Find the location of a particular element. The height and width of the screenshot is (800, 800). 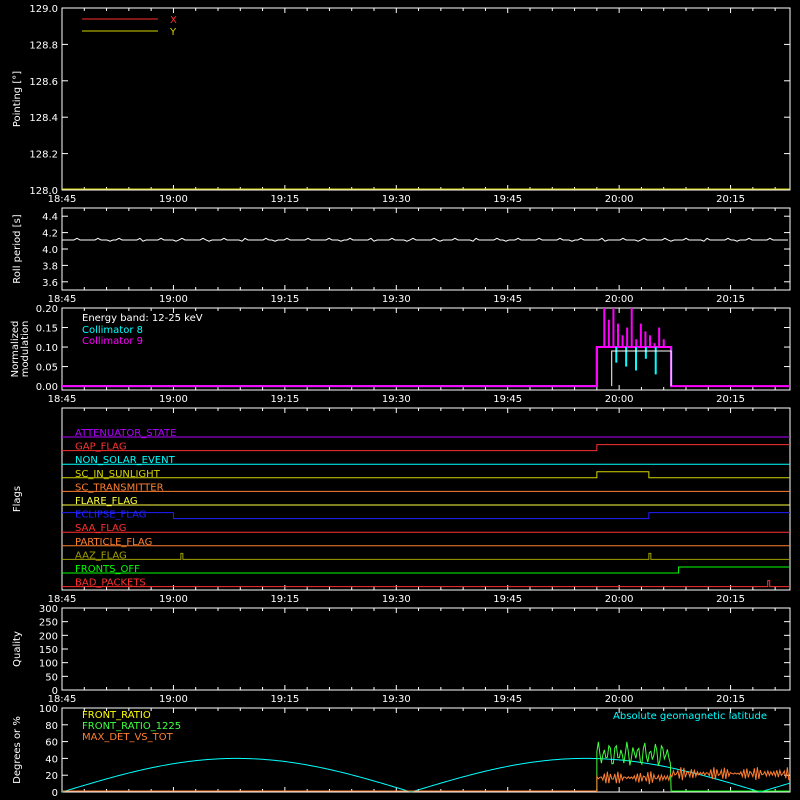

roll-frame is located at coordinates (426, 249).